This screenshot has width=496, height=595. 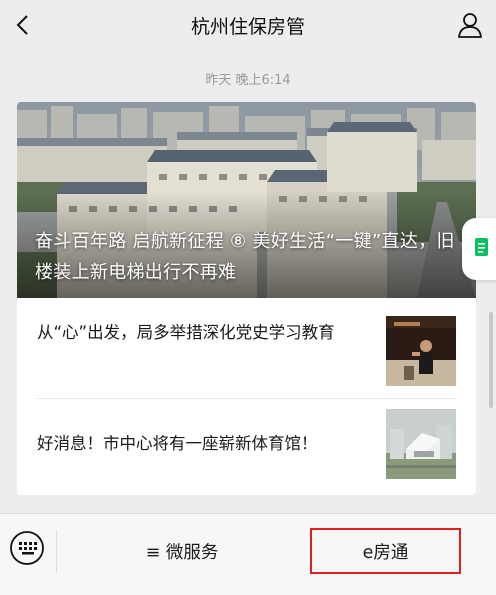 What do you see at coordinates (481, 247) in the screenshot?
I see `document-icon` at bounding box center [481, 247].